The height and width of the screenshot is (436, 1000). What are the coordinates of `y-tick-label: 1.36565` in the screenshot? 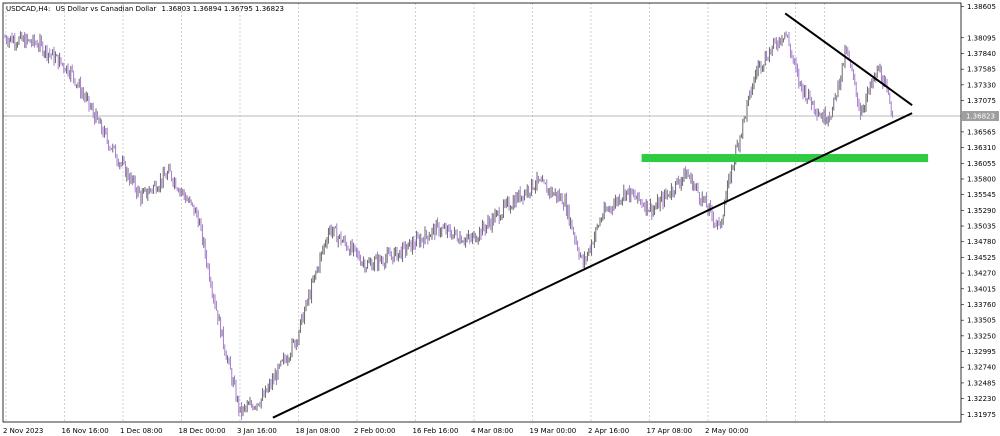 It's located at (981, 132).